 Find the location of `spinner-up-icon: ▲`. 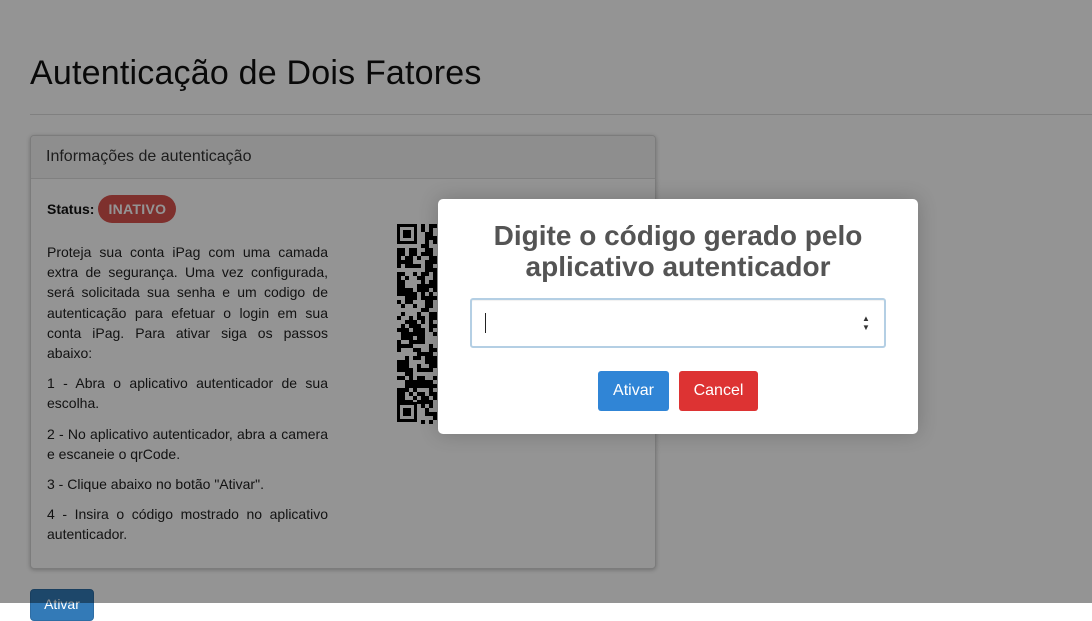

spinner-up-icon: ▲ is located at coordinates (866, 318).